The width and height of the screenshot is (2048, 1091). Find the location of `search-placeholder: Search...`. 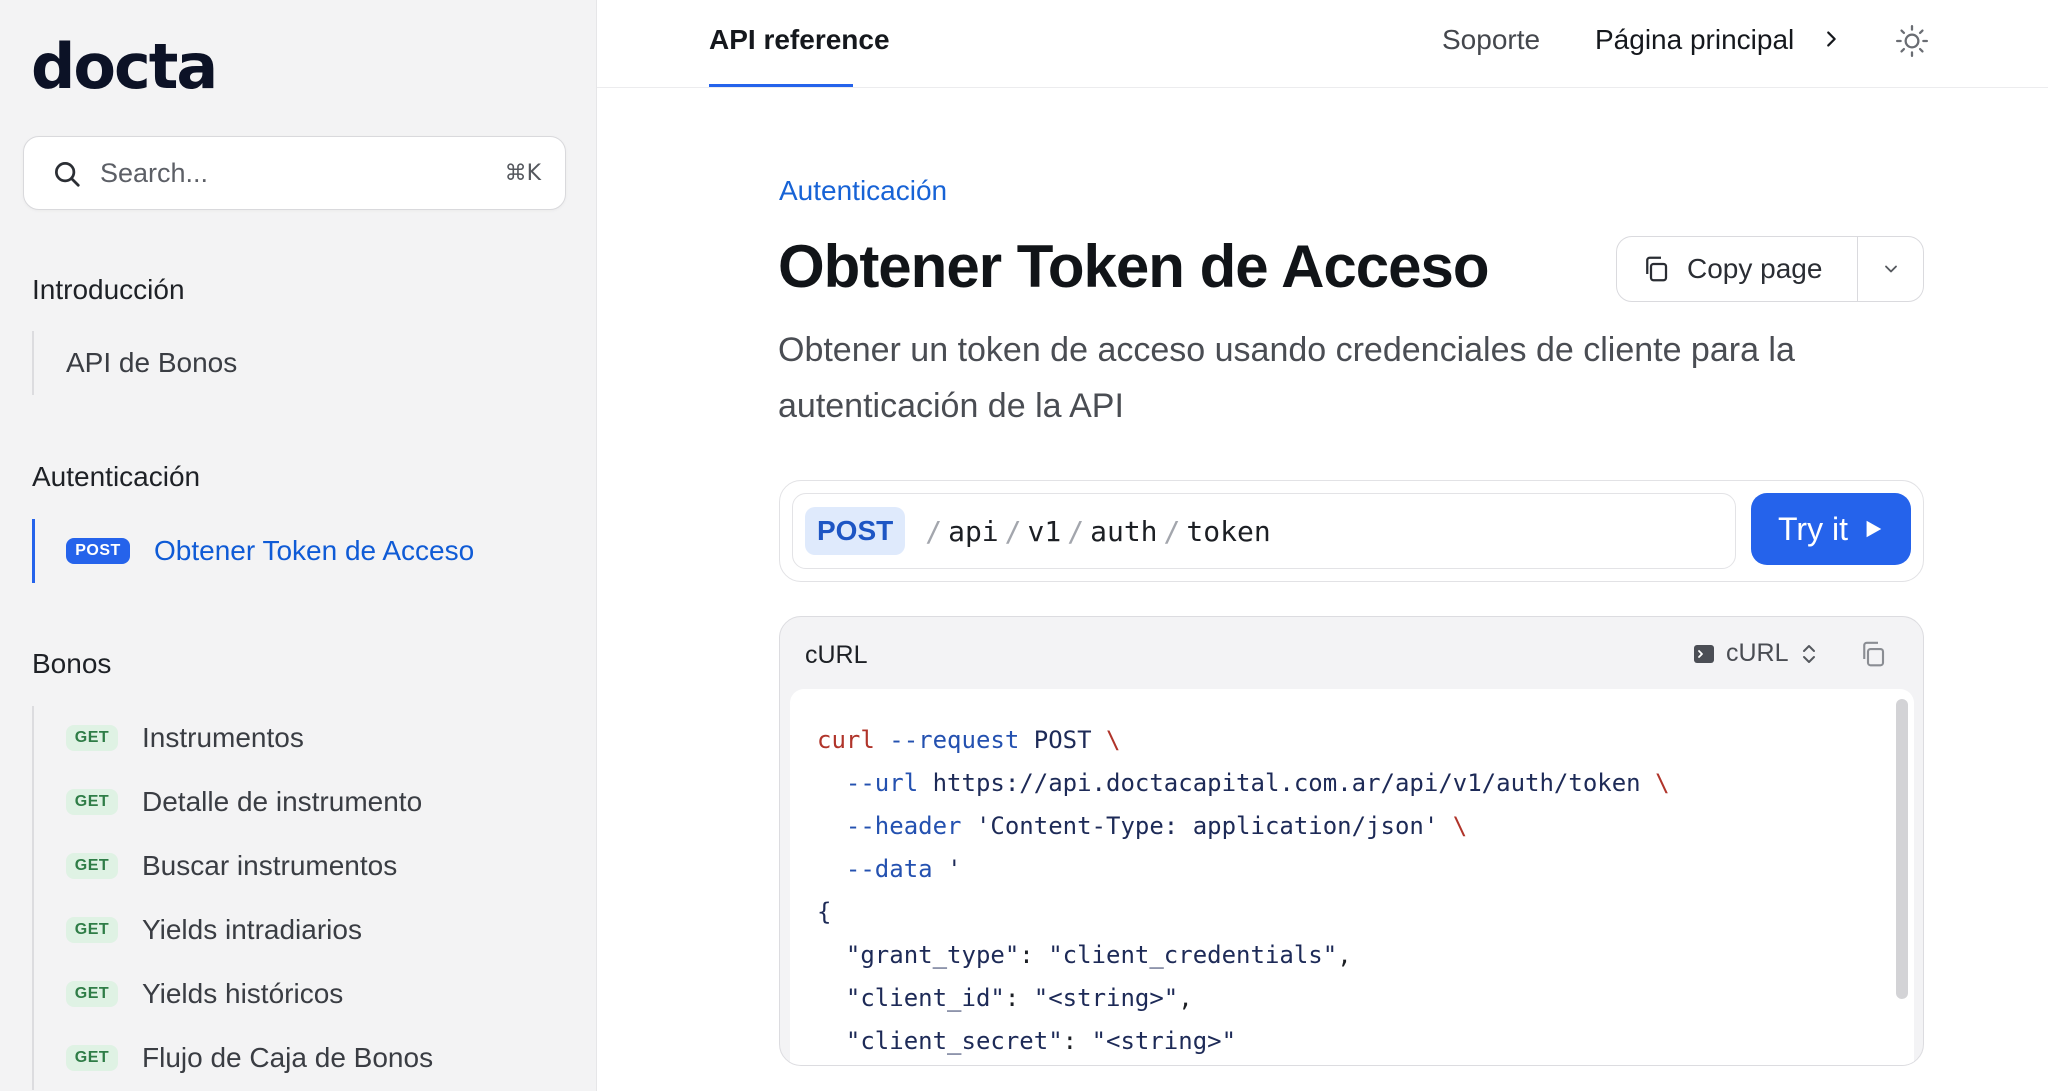

search-placeholder: Search... is located at coordinates (154, 173).